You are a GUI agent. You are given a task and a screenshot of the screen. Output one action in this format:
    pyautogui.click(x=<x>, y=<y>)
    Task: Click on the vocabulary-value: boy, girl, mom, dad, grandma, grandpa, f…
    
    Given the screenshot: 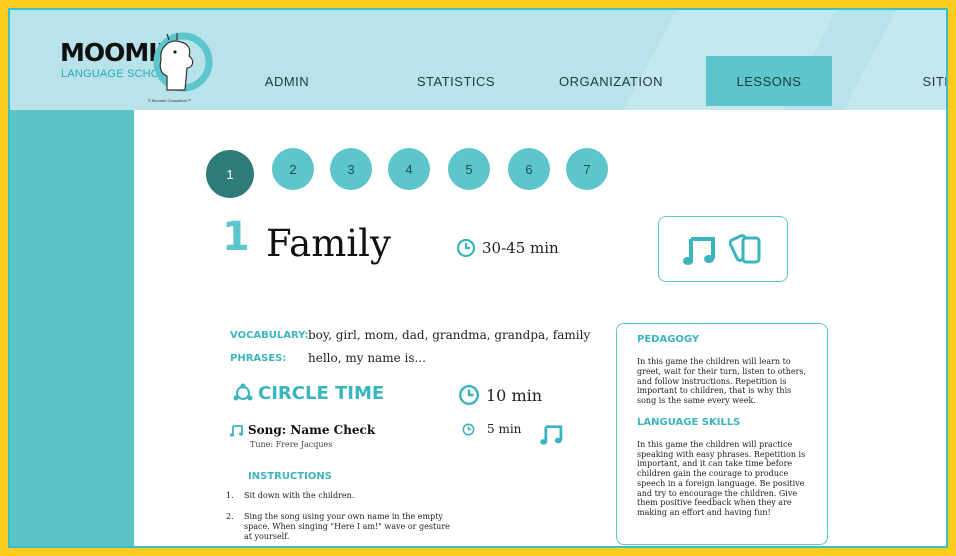 What is the action you would take?
    pyautogui.click(x=449, y=335)
    